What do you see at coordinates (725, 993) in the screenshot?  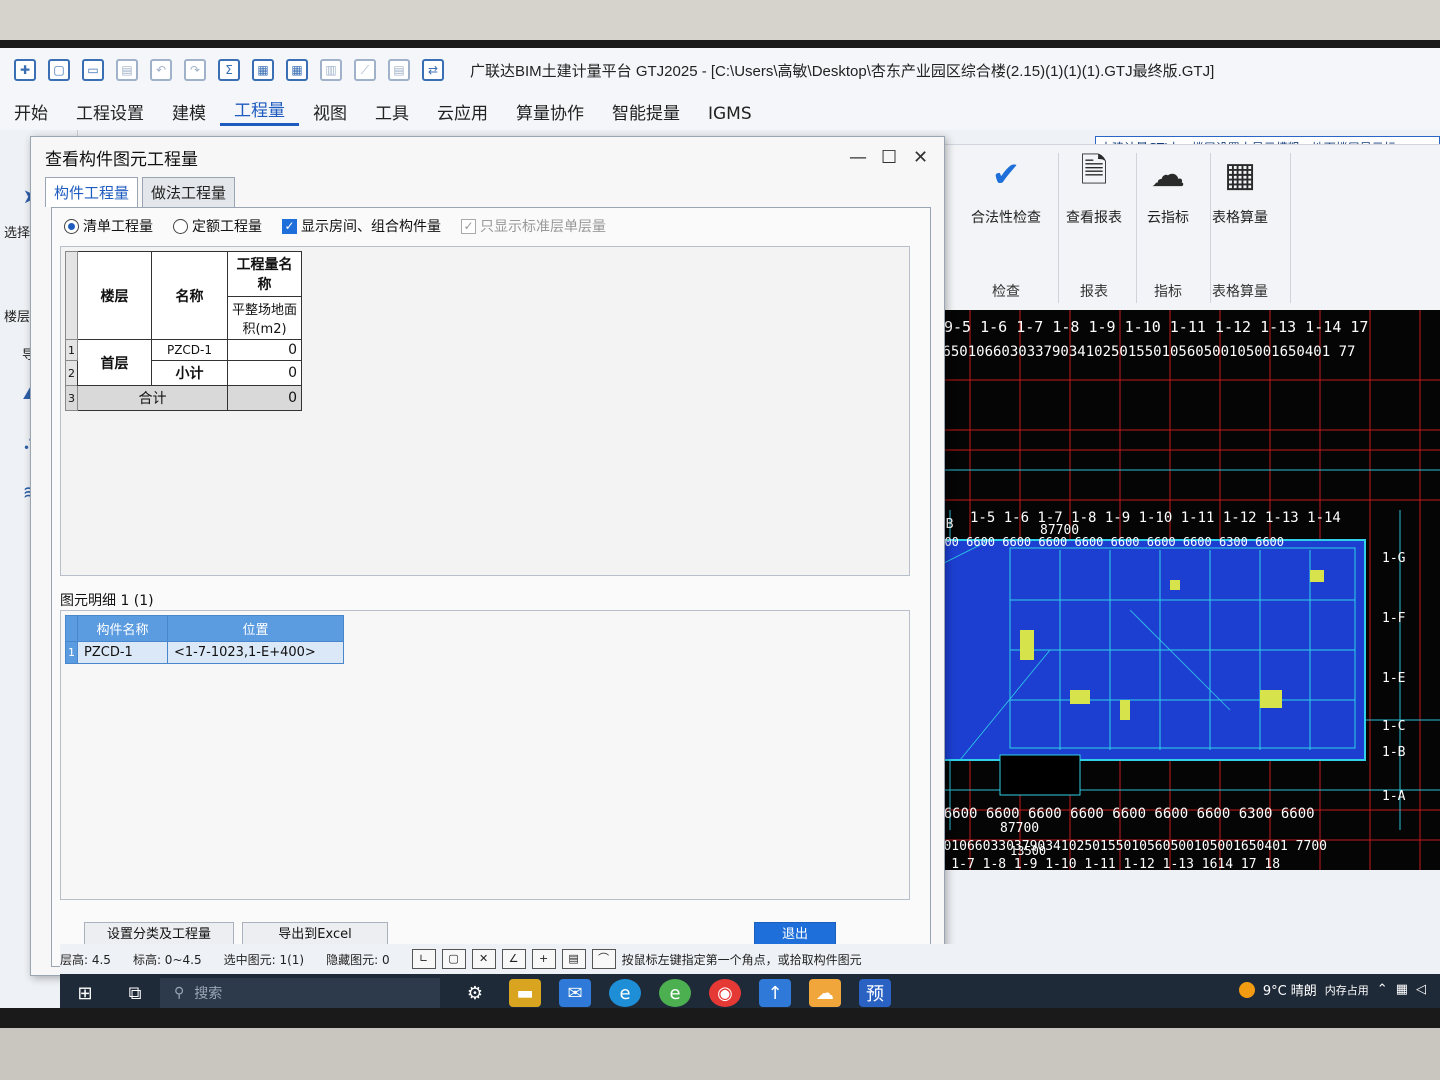 I see `chrome-icon: ◉` at bounding box center [725, 993].